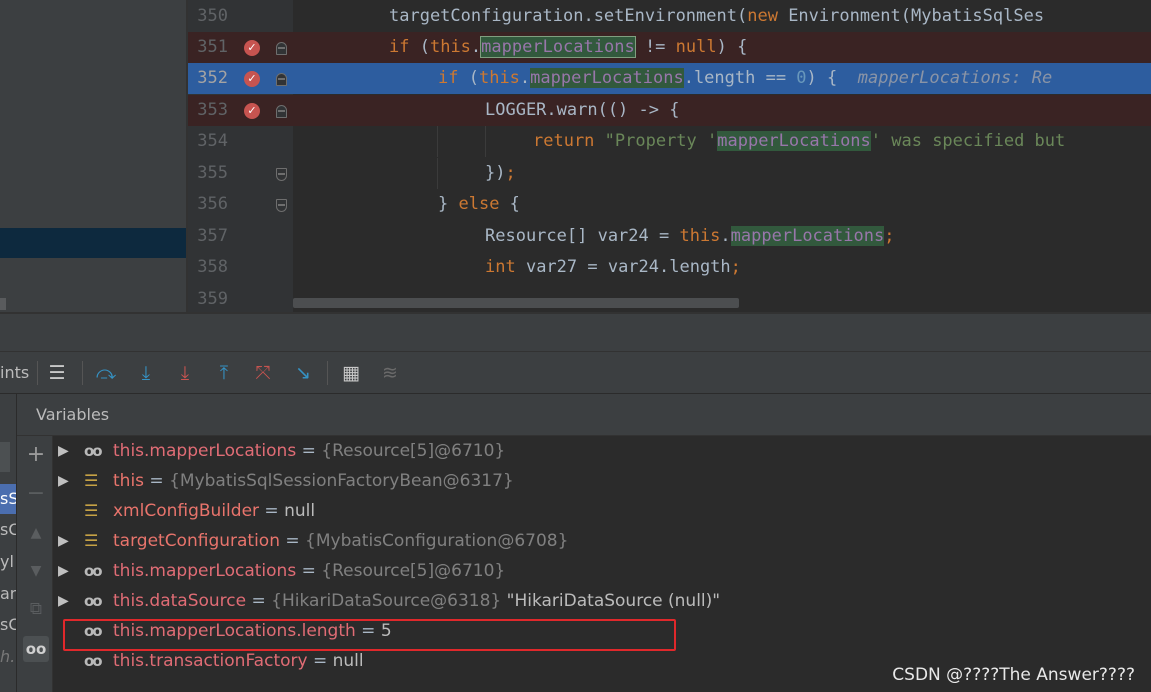  Describe the element at coordinates (57, 373) in the screenshot. I see `menu-icon: ☰` at that location.